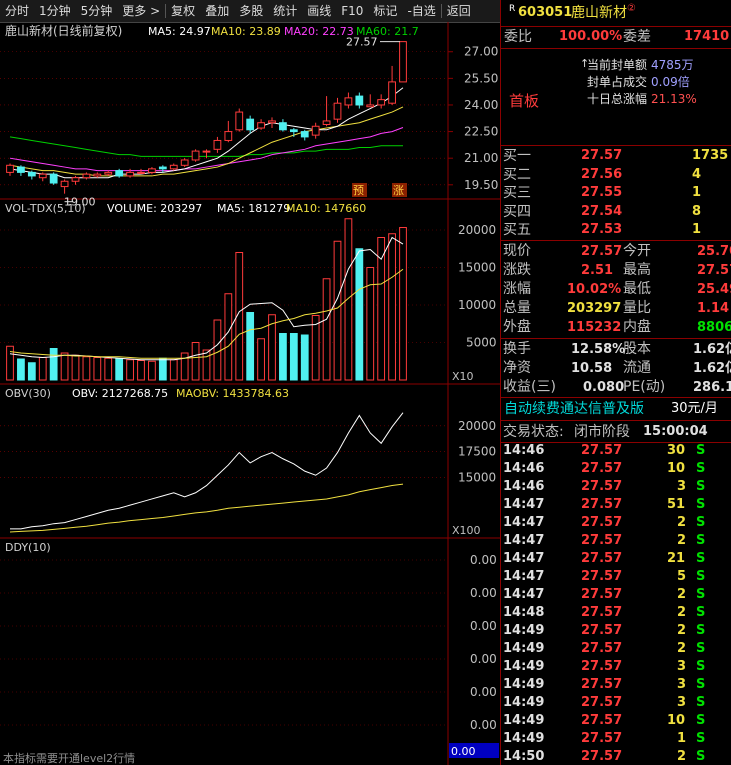 This screenshot has width=731, height=765. Describe the element at coordinates (616, 613) in the screenshot. I see `tick-row: 14:48 27.57 2 S` at that location.